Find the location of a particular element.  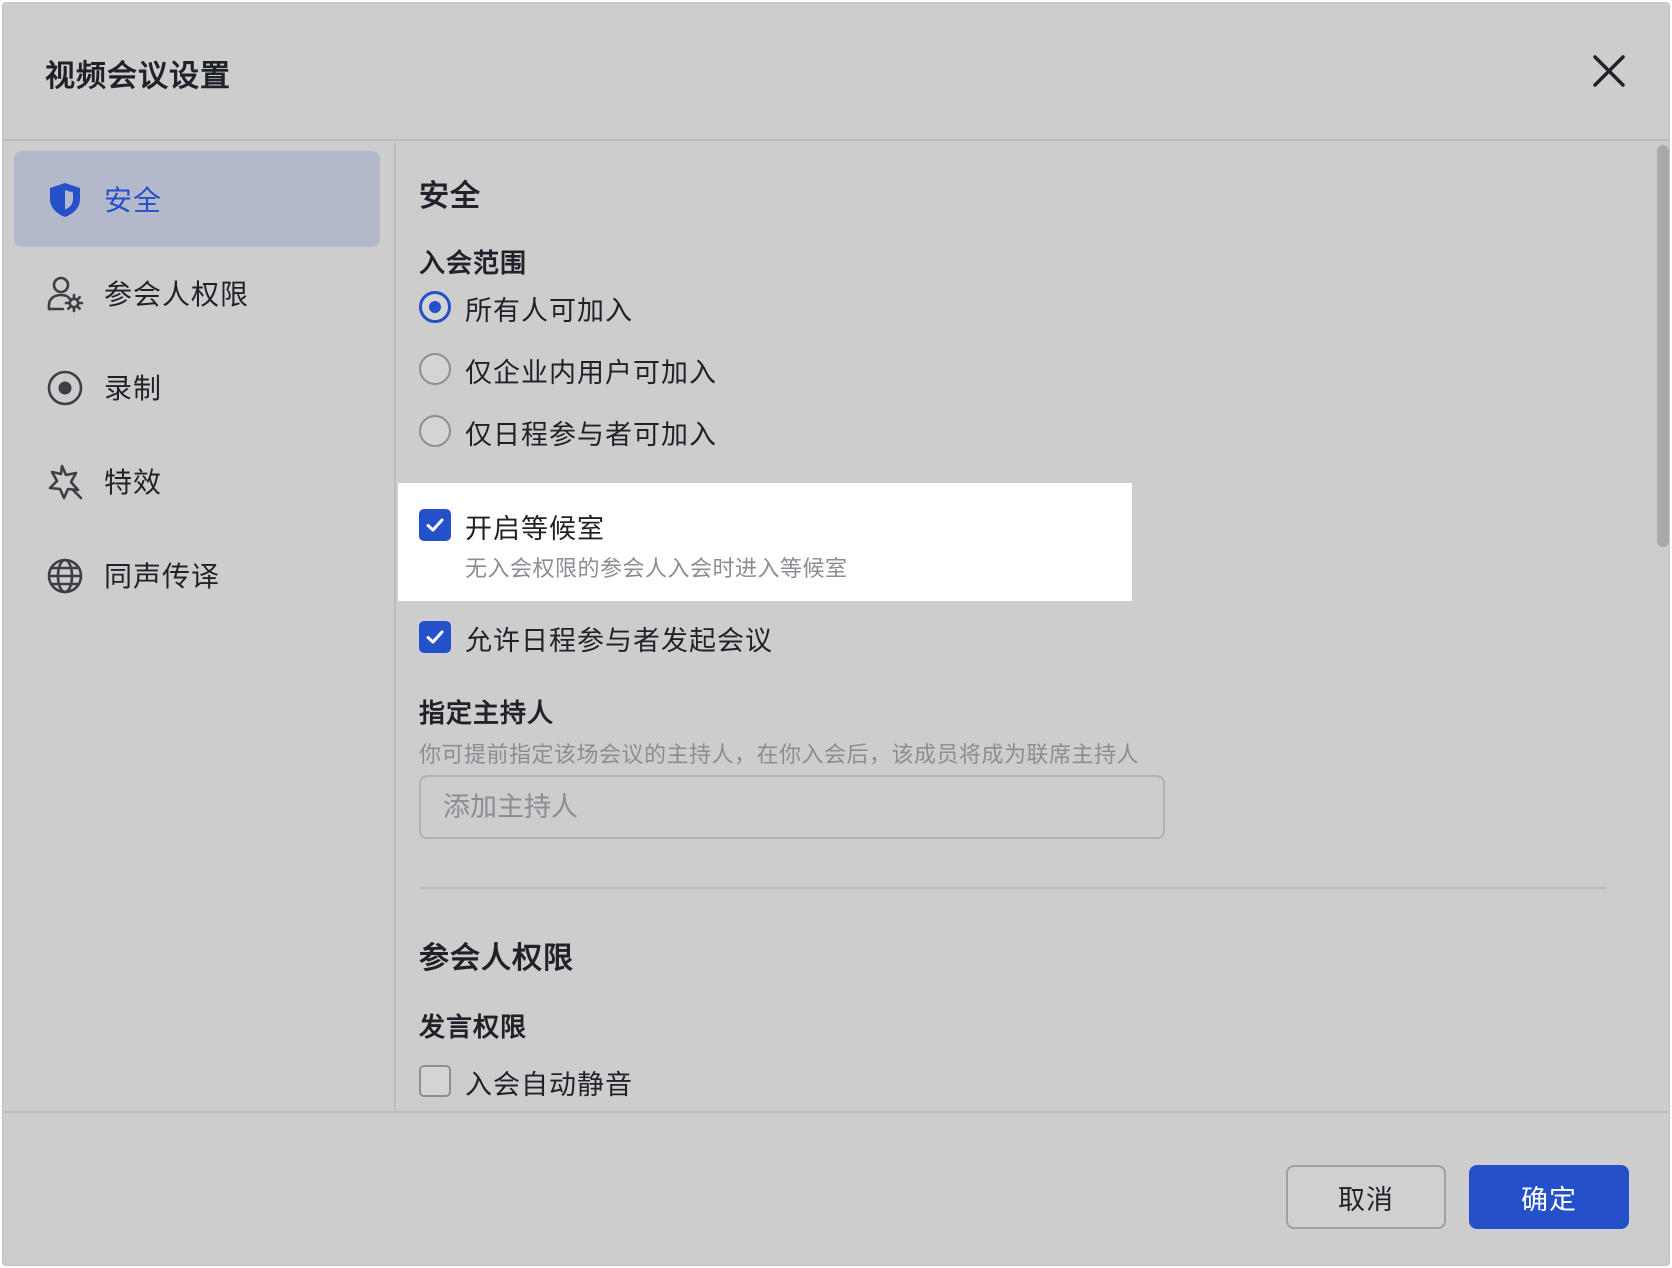

join-option-invitees: 仅日程参与者可加入 is located at coordinates (769, 433).